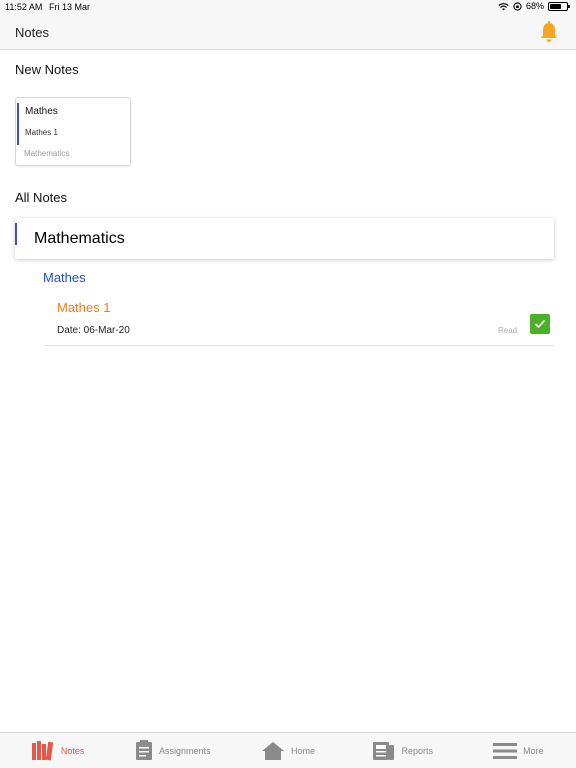 The image size is (576, 768). I want to click on status-time: 11:52 AM, so click(24, 7).